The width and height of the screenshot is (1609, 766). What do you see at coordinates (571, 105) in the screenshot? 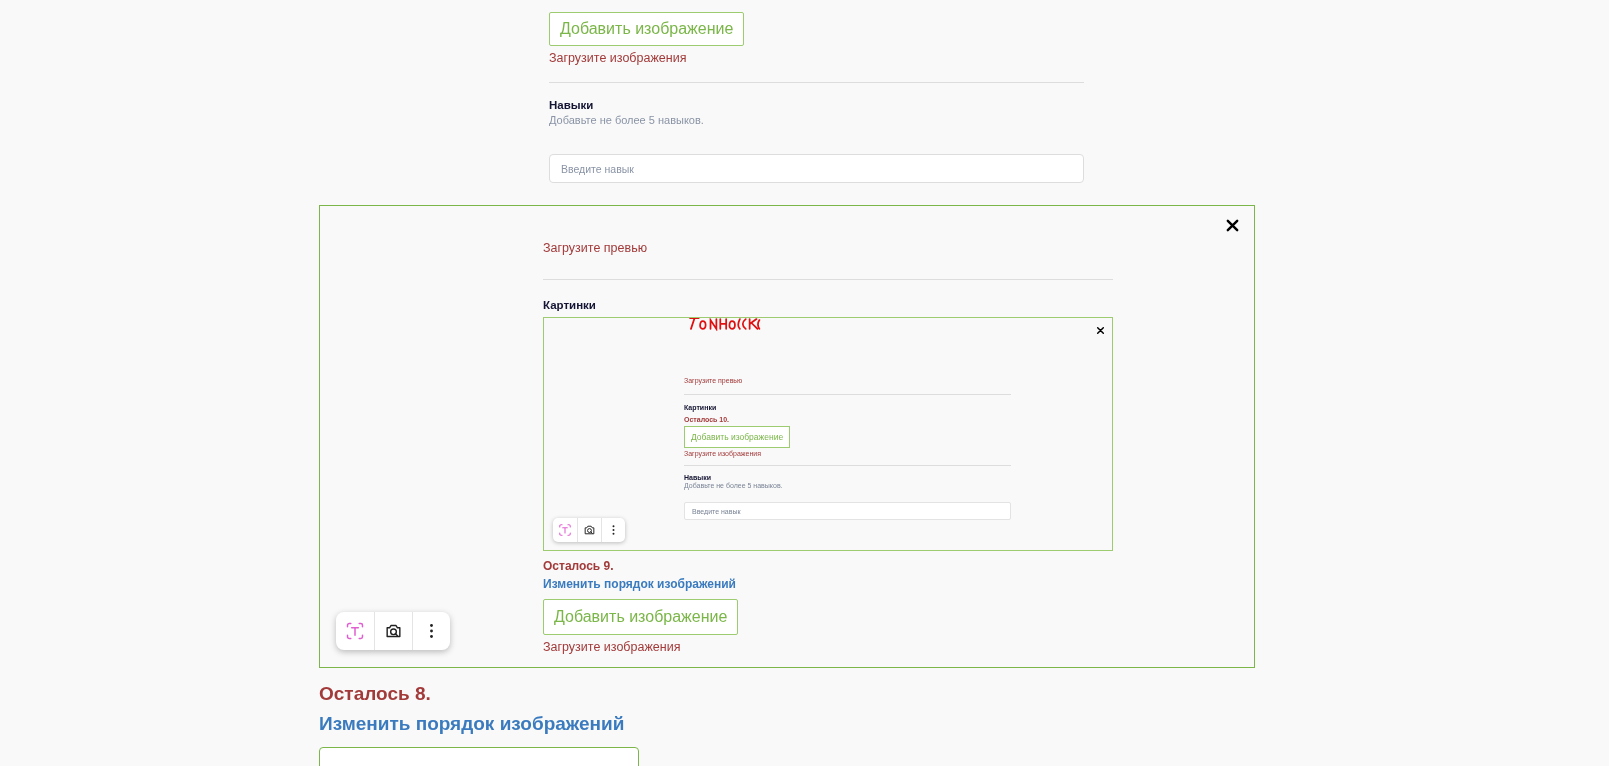
I see `skills-title: Навыки` at bounding box center [571, 105].